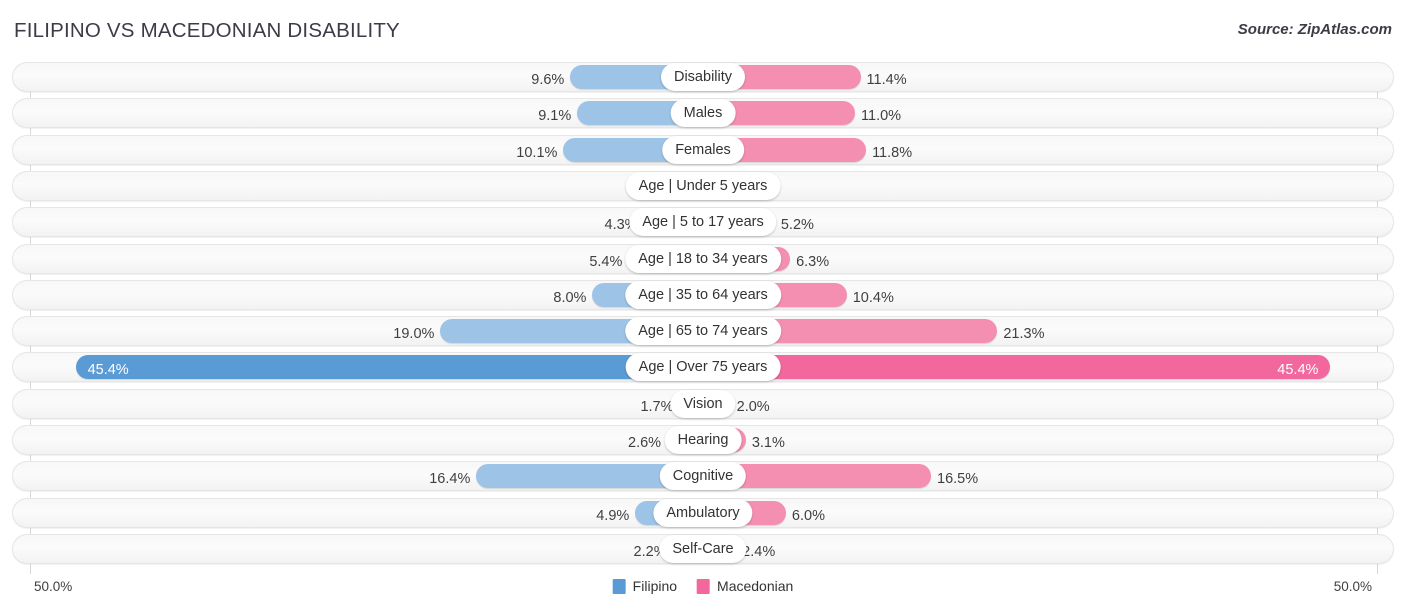 The image size is (1406, 612). What do you see at coordinates (768, 443) in the screenshot?
I see `bar-value-macedonian: 3.1%` at bounding box center [768, 443].